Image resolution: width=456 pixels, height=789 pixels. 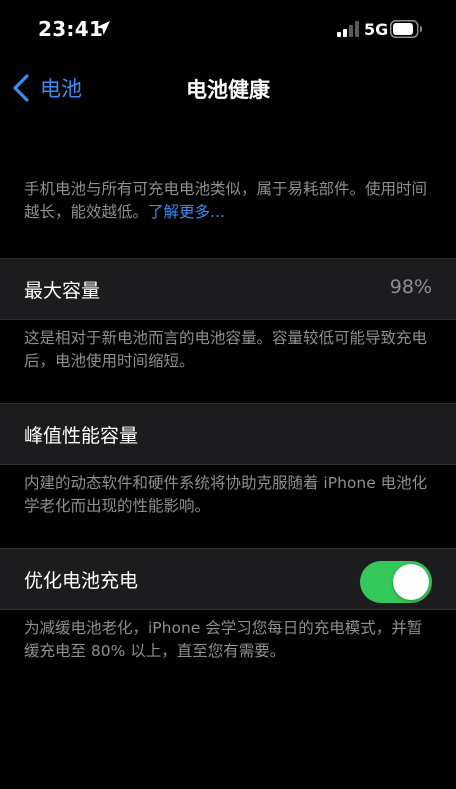 I want to click on max-capacity-label: 最大容量, so click(x=62, y=291).